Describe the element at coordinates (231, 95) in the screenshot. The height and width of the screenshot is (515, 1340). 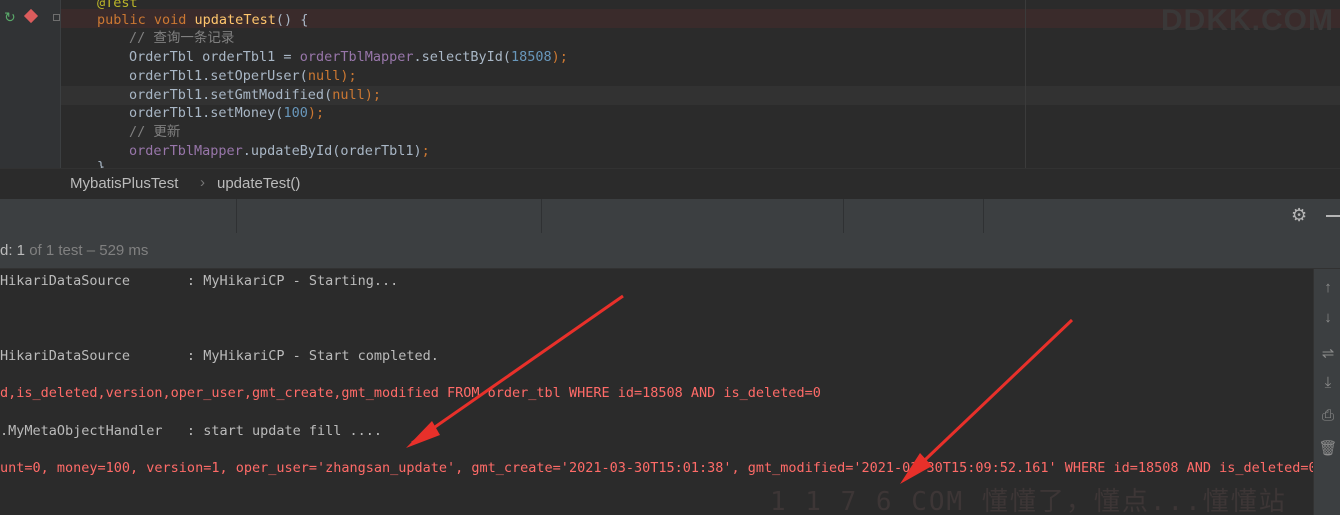
I see `token-call: orderTbl1.setGmtModified(` at that location.